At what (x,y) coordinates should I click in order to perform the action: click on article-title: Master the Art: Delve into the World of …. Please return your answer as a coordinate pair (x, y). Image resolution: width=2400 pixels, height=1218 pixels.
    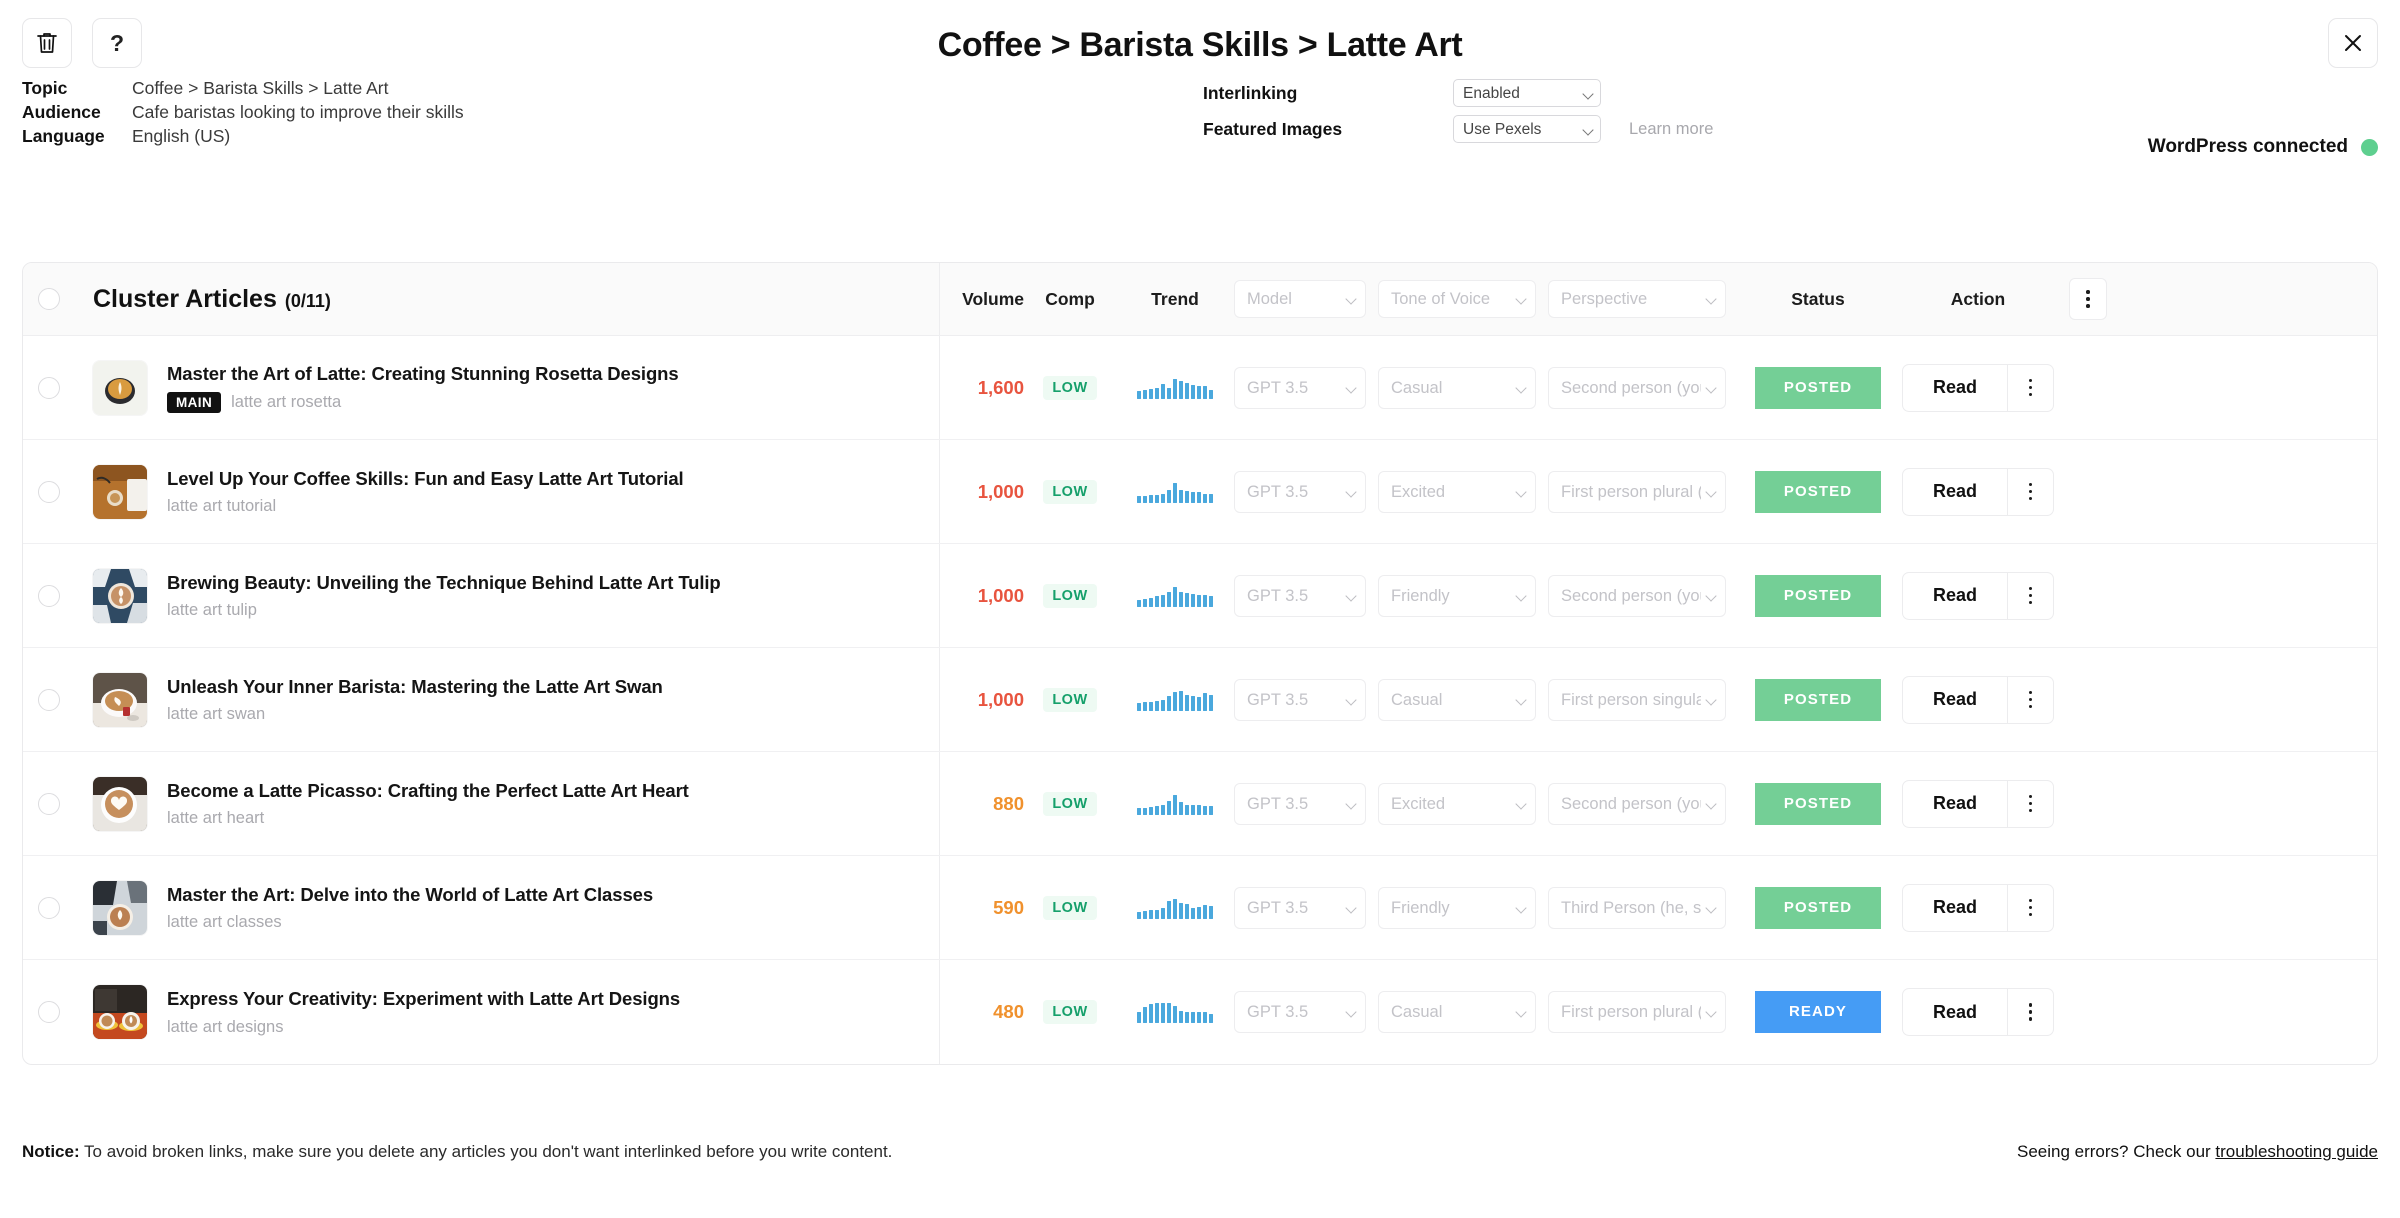
    Looking at the image, I should click on (410, 894).